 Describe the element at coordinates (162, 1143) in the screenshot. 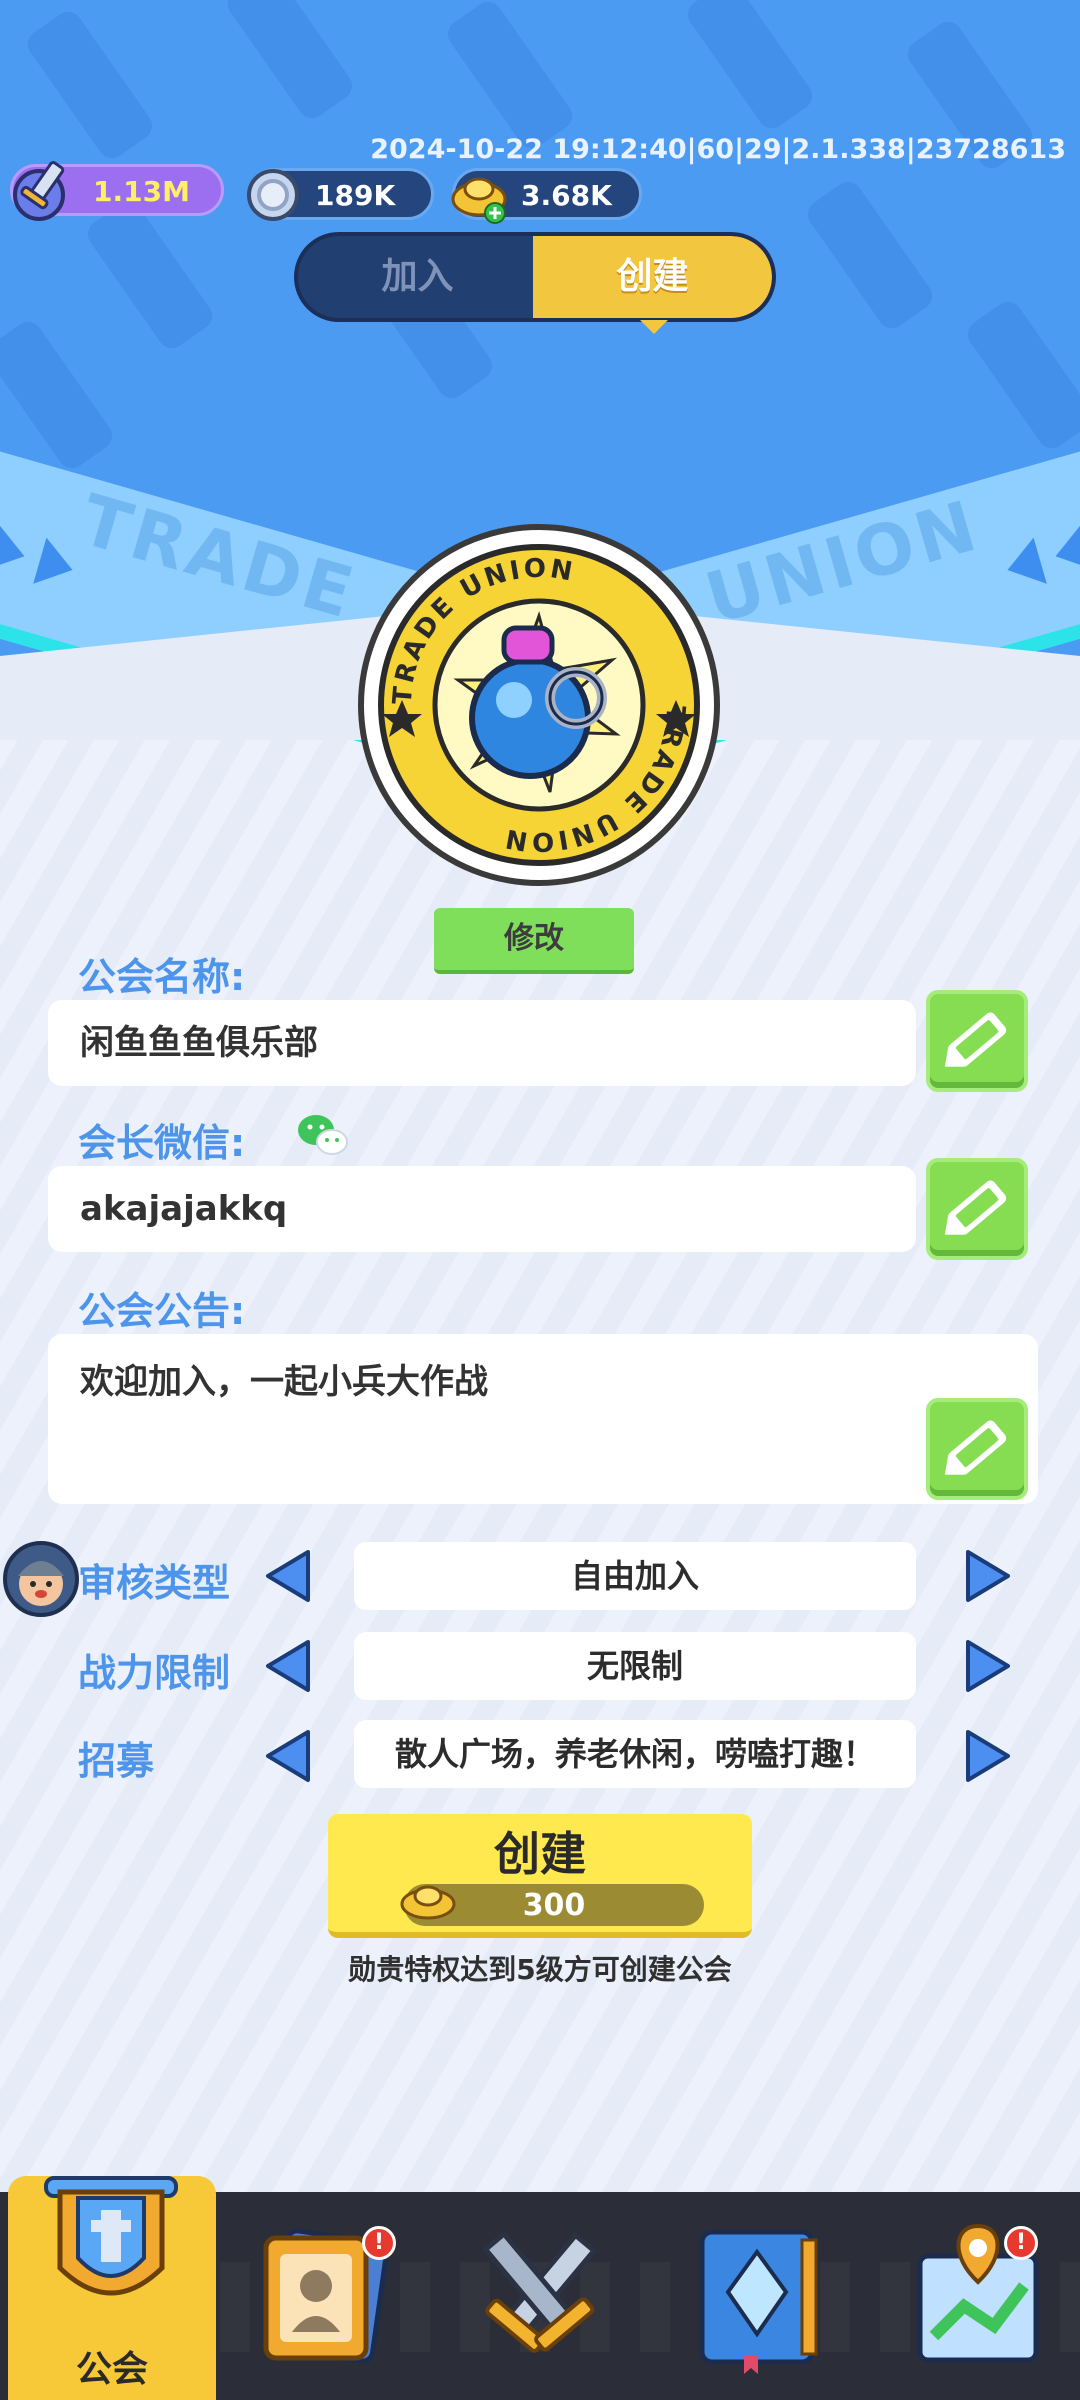

I see `leader-wechat-label: 会长微信:` at that location.